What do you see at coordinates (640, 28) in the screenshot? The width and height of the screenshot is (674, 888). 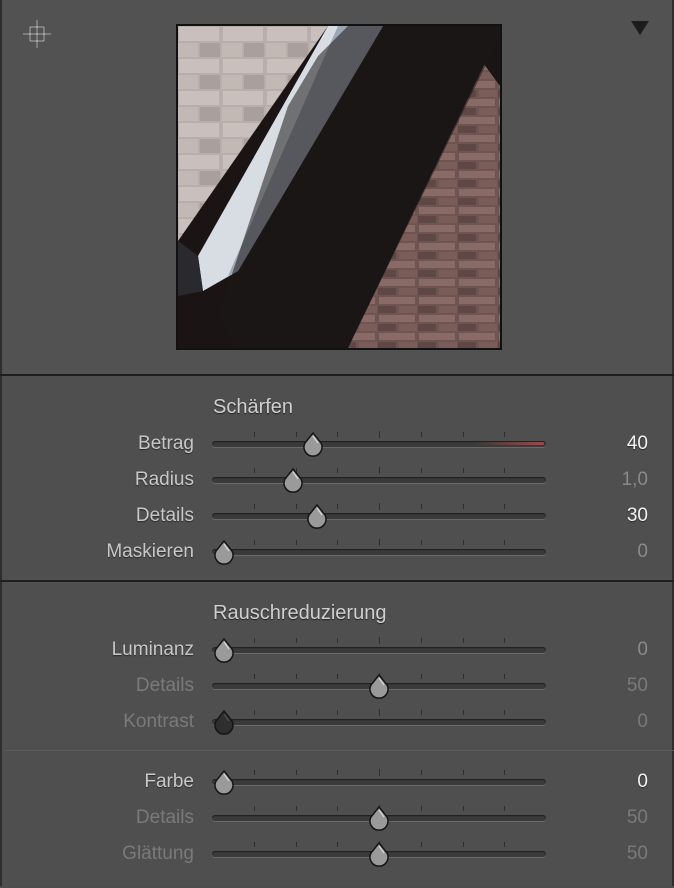 I see `triangle-down-icon` at bounding box center [640, 28].